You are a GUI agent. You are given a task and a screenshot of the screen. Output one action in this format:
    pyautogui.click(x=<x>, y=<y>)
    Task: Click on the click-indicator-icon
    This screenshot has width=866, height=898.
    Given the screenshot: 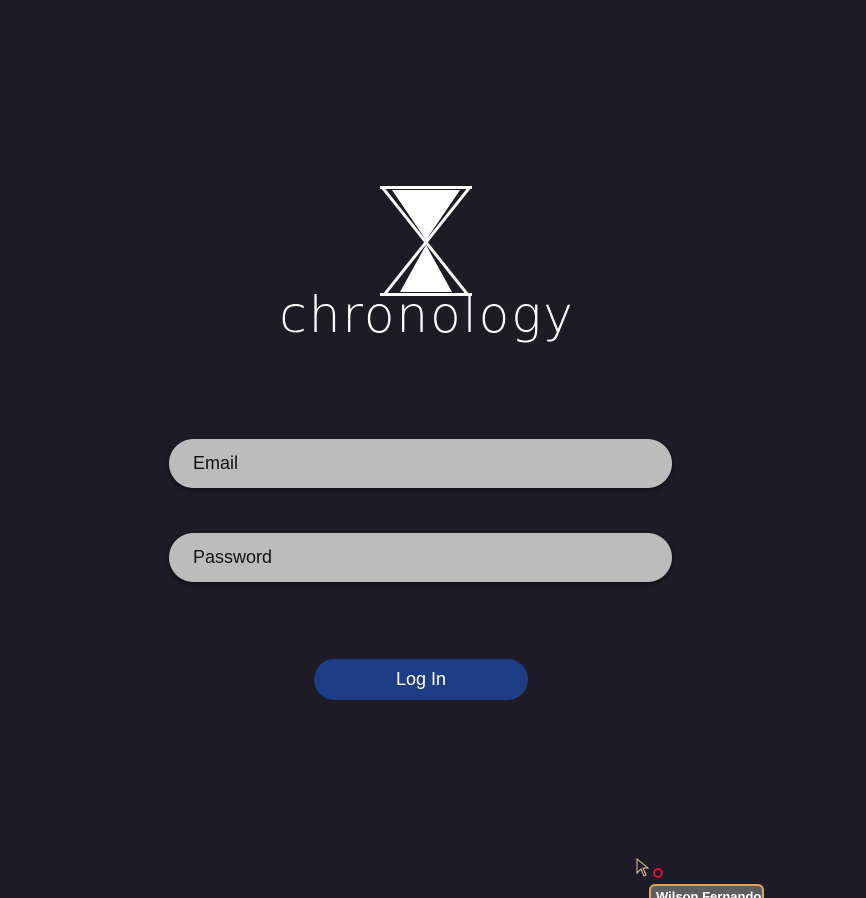 What is the action you would take?
    pyautogui.click(x=658, y=873)
    